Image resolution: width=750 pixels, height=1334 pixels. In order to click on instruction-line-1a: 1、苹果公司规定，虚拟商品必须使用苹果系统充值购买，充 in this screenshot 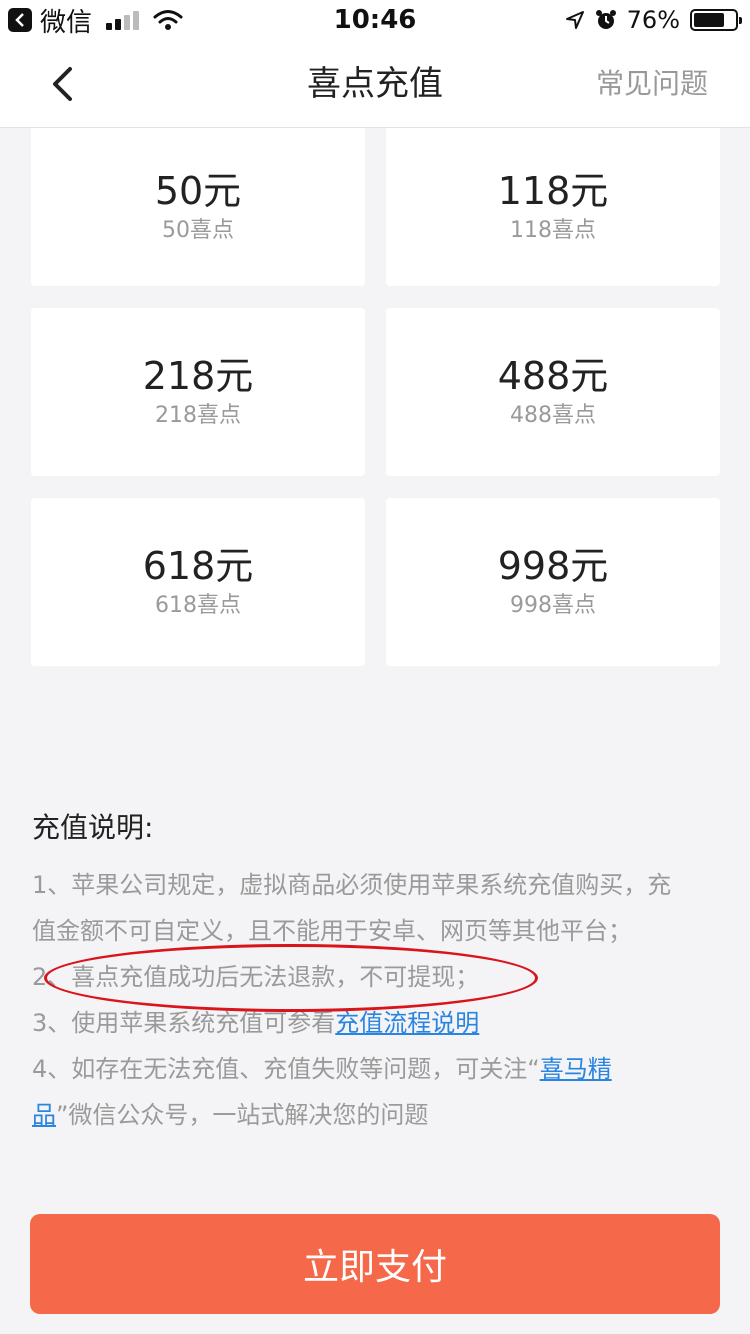, I will do `click(352, 885)`.